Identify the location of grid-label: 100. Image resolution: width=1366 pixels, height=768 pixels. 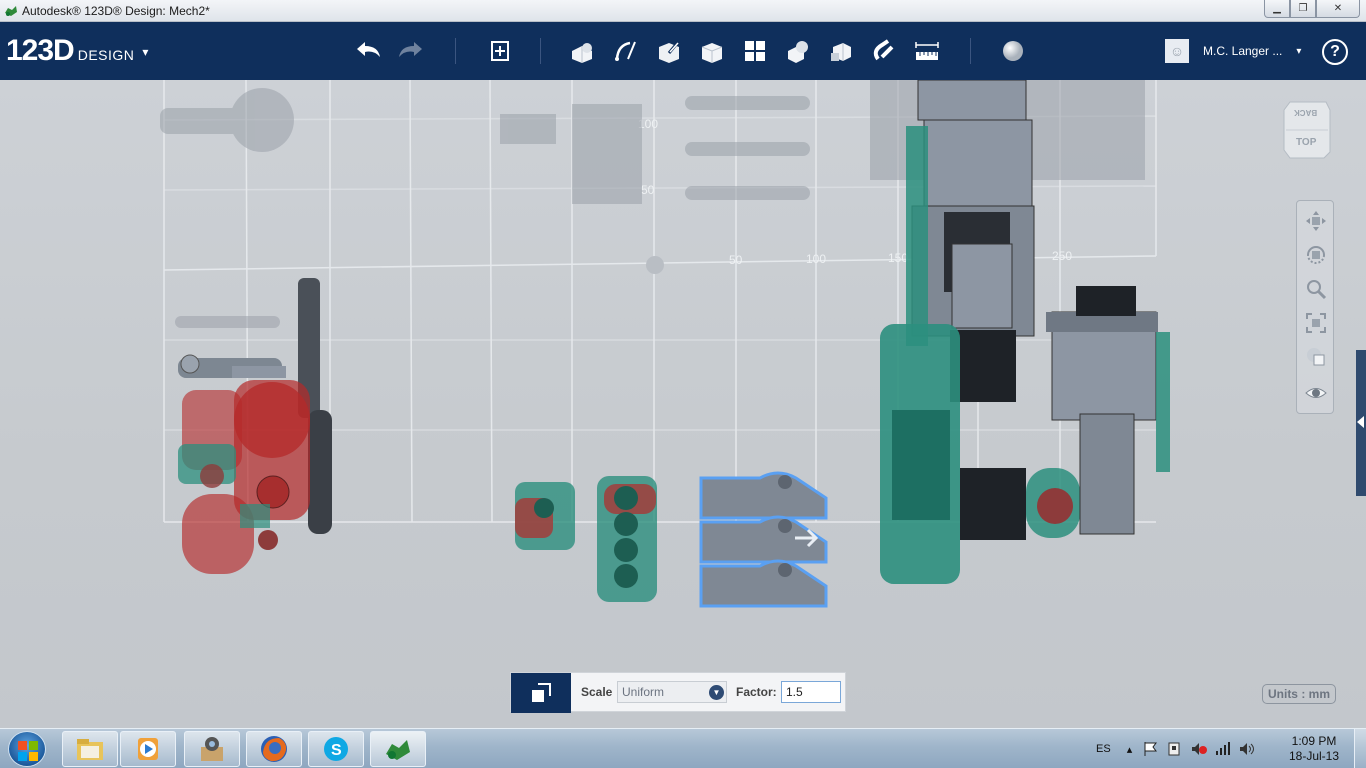
(816, 259).